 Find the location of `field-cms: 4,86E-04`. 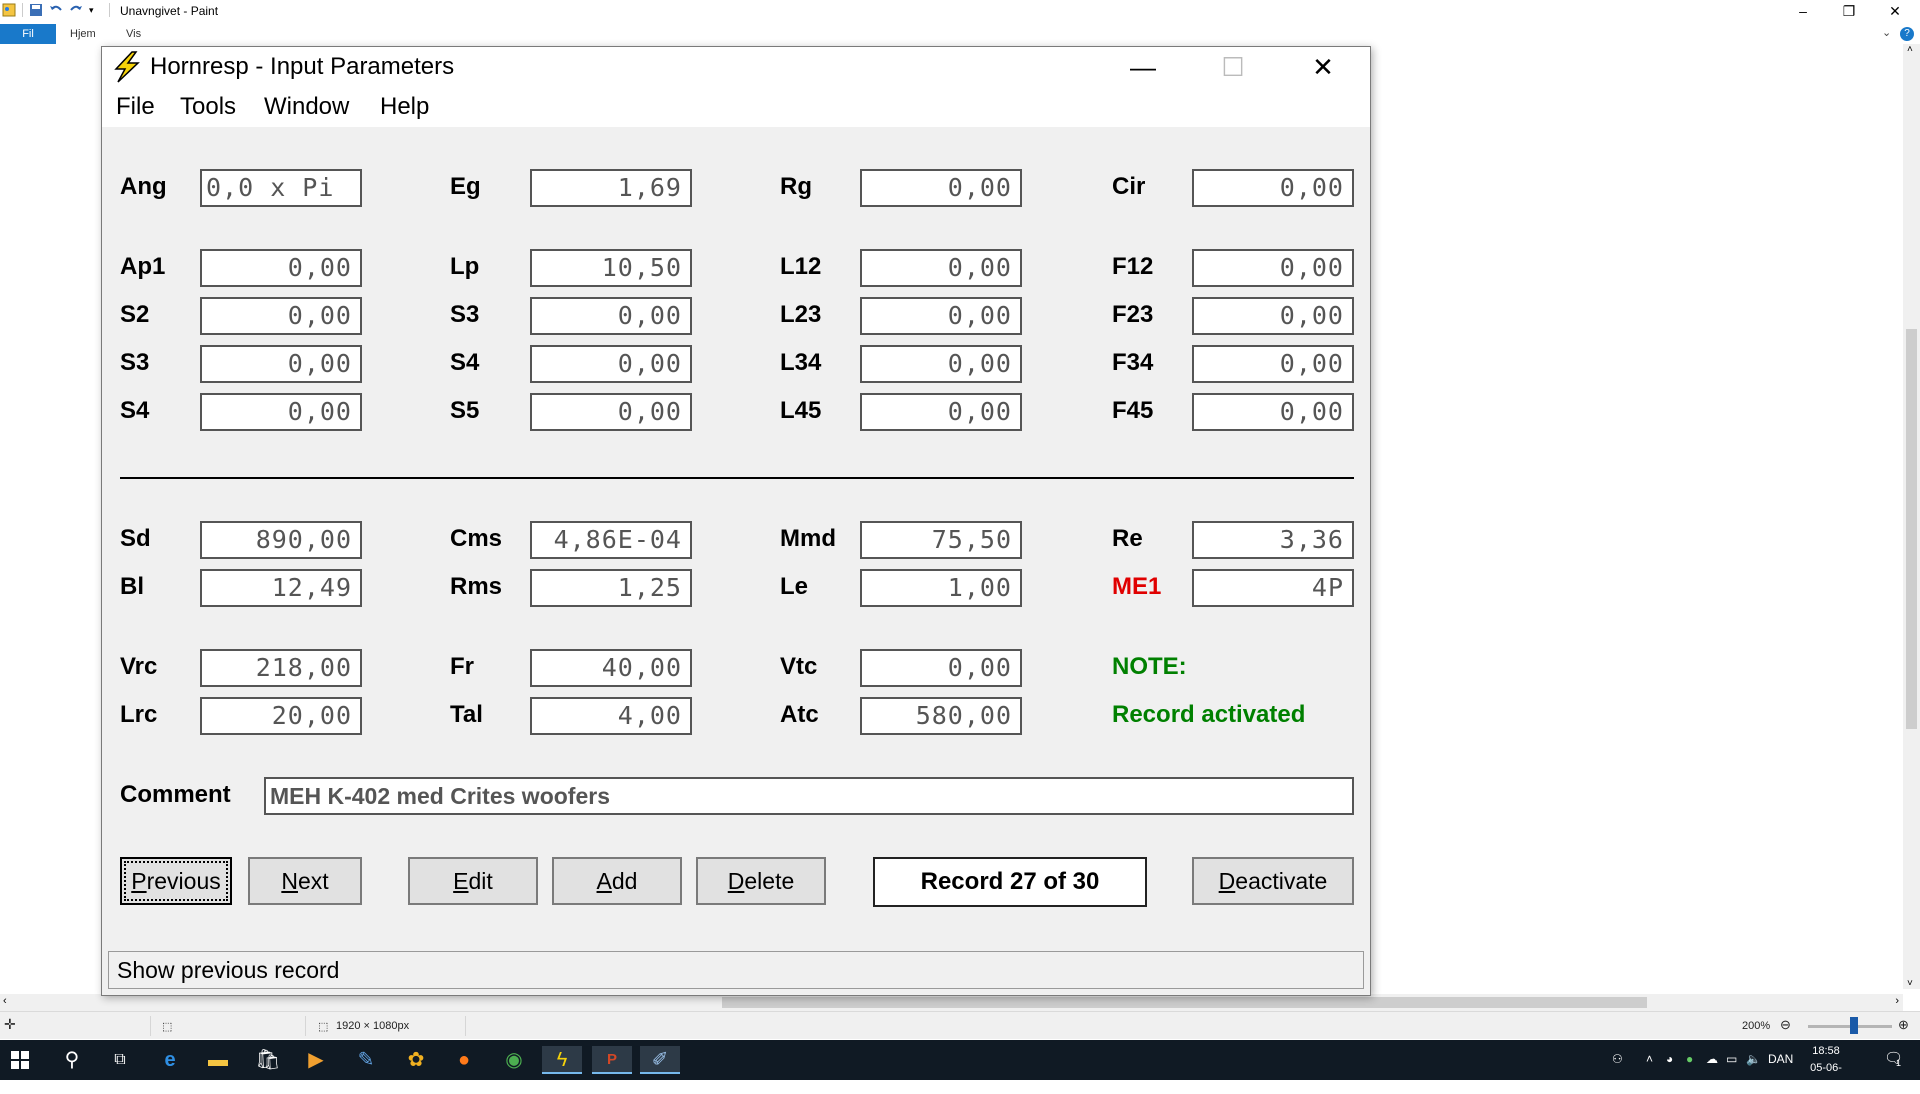

field-cms: 4,86E-04 is located at coordinates (611, 540).